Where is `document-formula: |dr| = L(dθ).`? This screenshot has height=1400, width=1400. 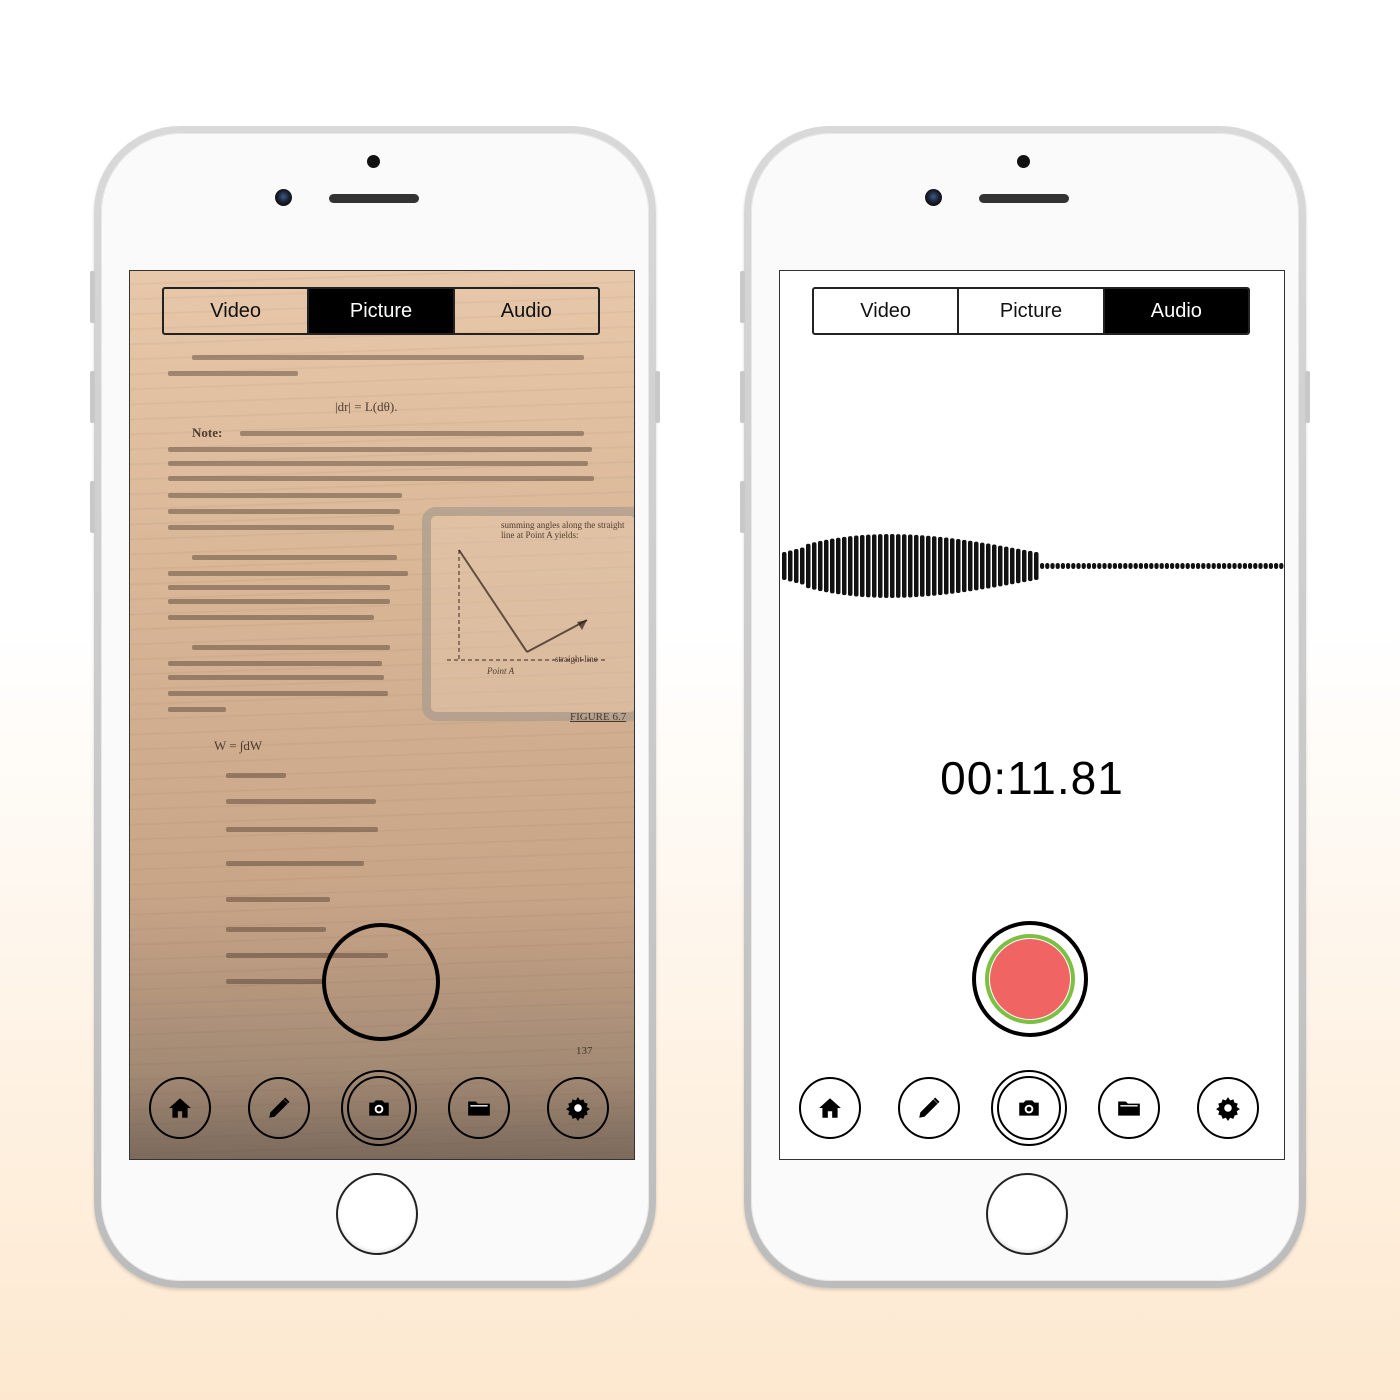 document-formula: |dr| = L(dθ). is located at coordinates (366, 406).